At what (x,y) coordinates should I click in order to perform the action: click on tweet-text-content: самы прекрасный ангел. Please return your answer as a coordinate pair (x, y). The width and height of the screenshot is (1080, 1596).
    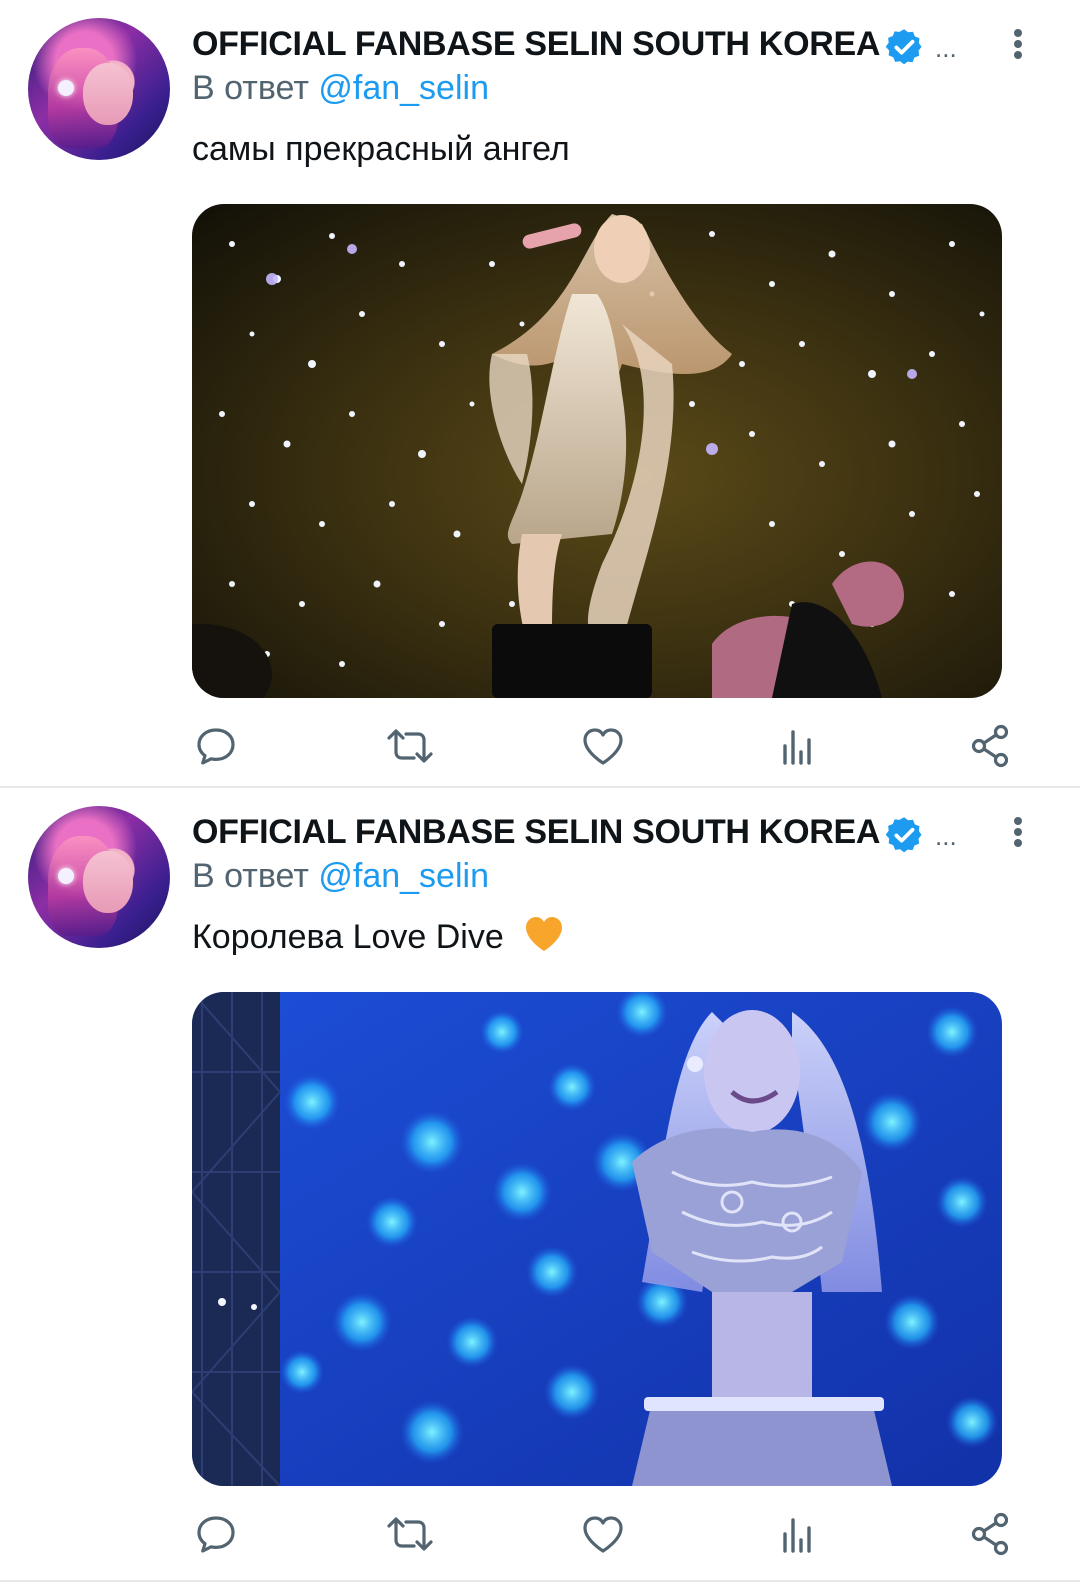
    Looking at the image, I should click on (381, 149).